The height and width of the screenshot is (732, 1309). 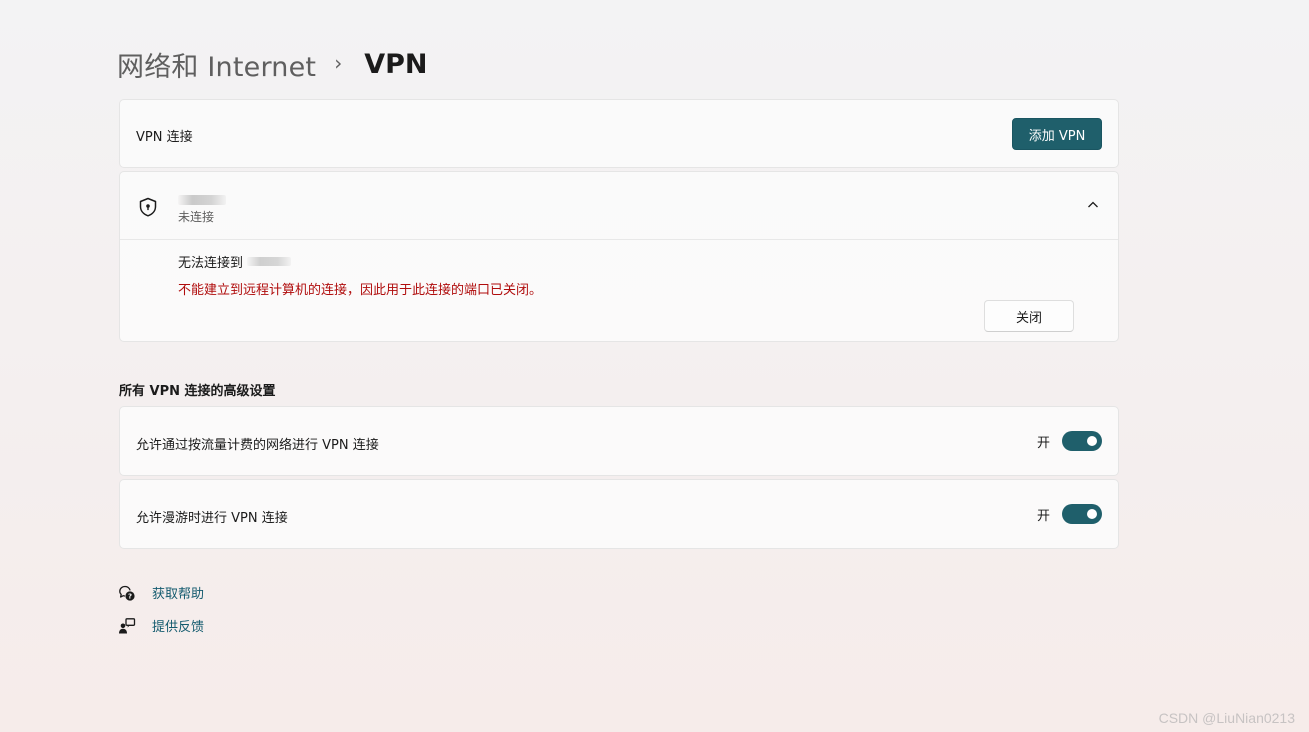 What do you see at coordinates (1029, 316) in the screenshot?
I see `close-button: 关闭` at bounding box center [1029, 316].